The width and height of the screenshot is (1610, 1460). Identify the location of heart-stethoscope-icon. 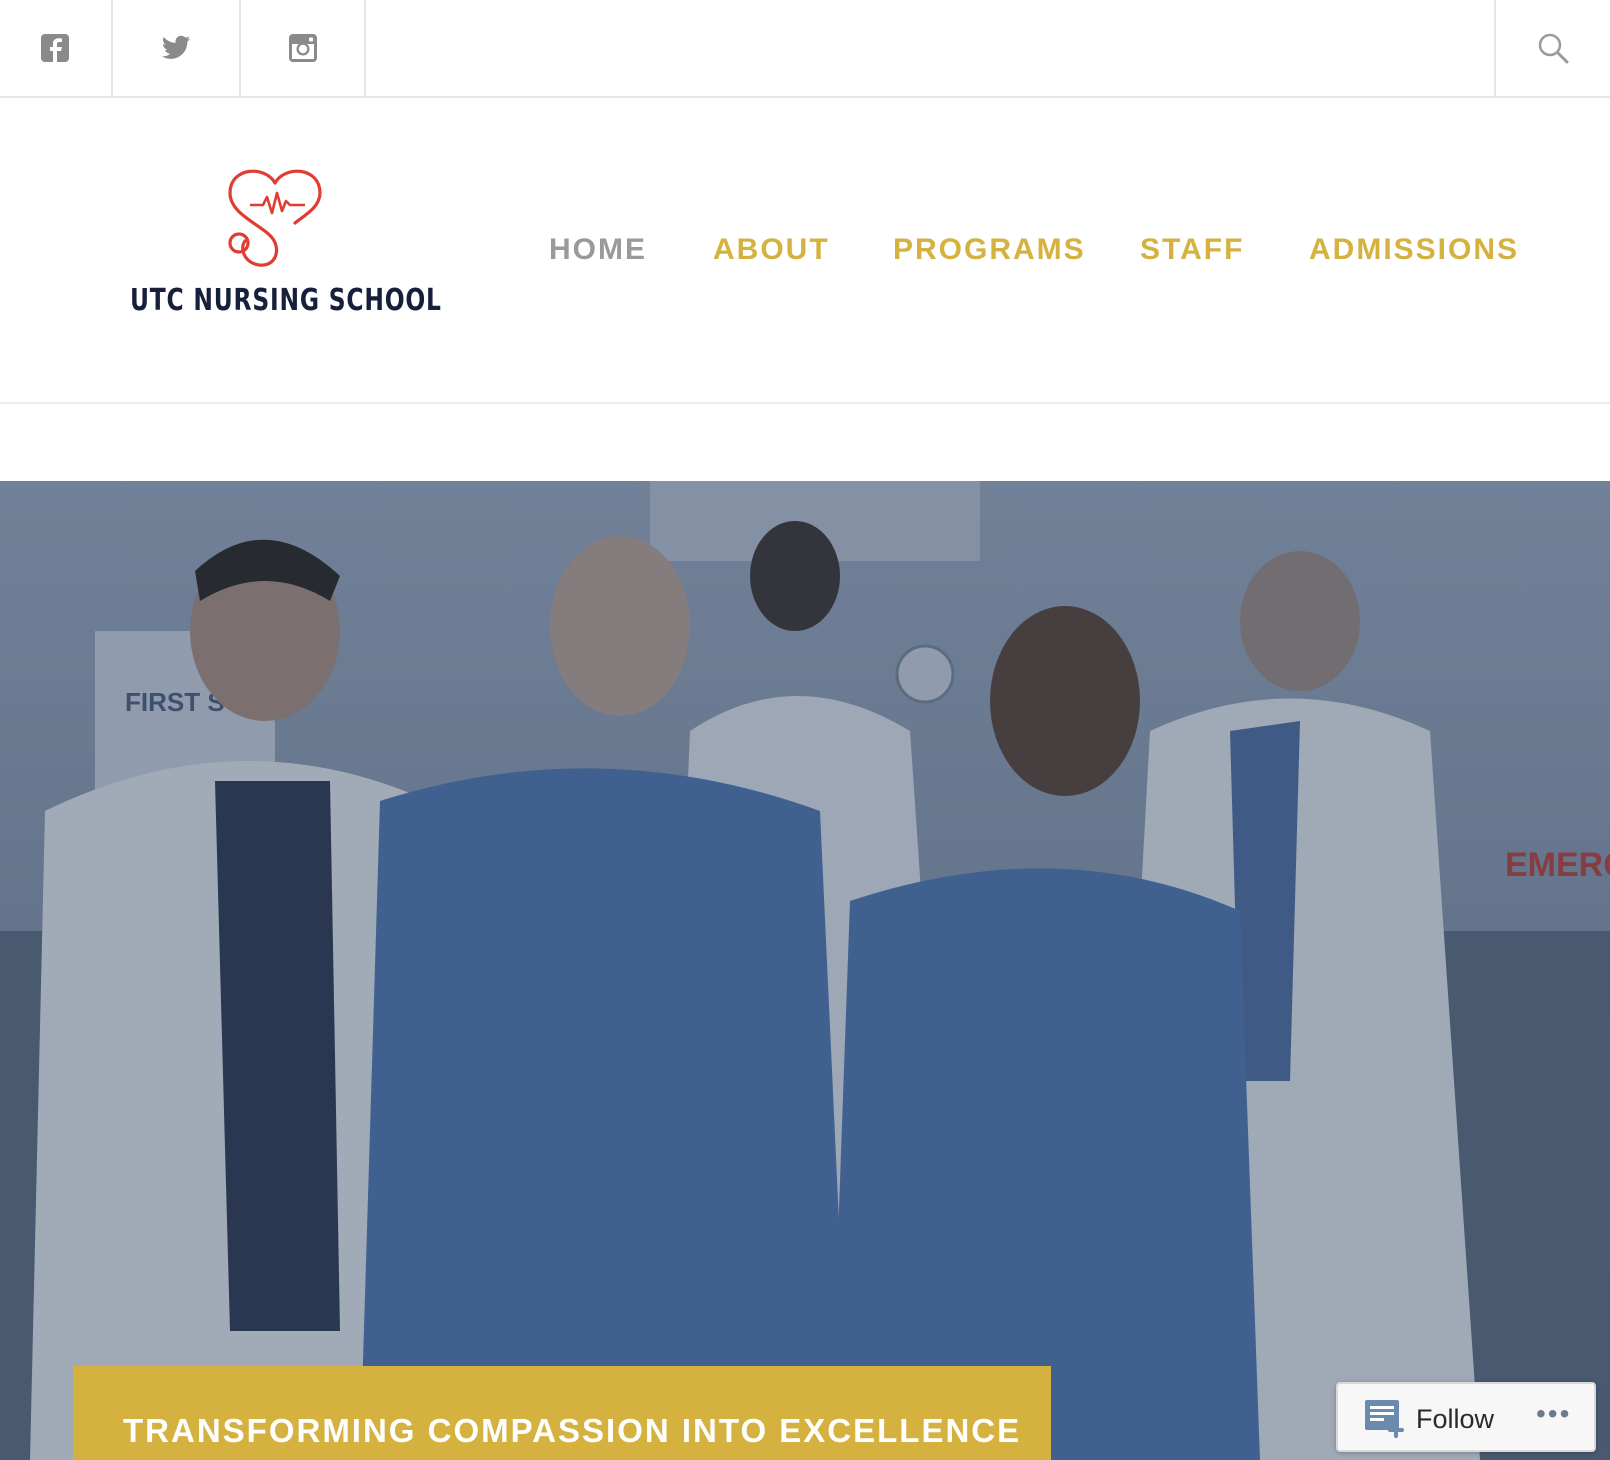
(275, 218).